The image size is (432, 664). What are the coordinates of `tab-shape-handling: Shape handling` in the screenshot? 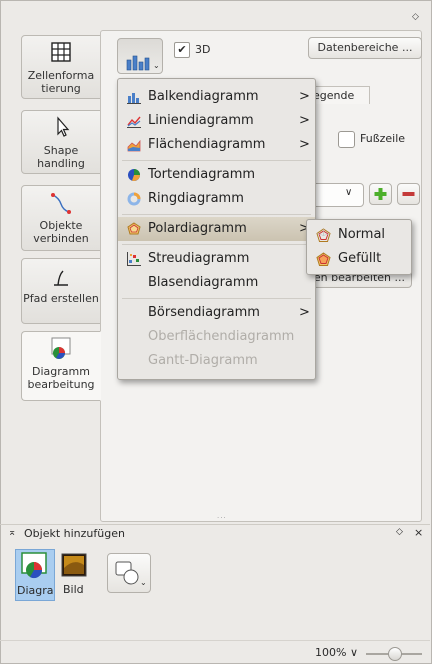 It's located at (61, 142).